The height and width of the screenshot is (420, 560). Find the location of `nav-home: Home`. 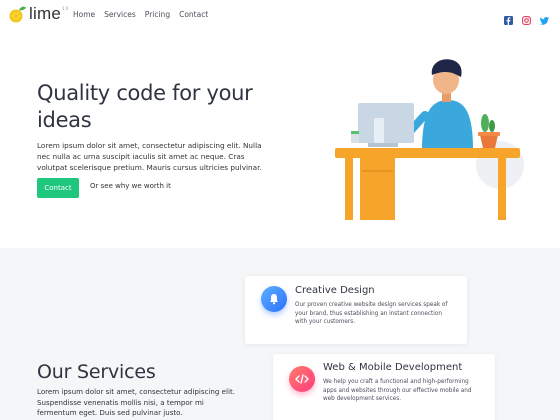

nav-home: Home is located at coordinates (84, 14).